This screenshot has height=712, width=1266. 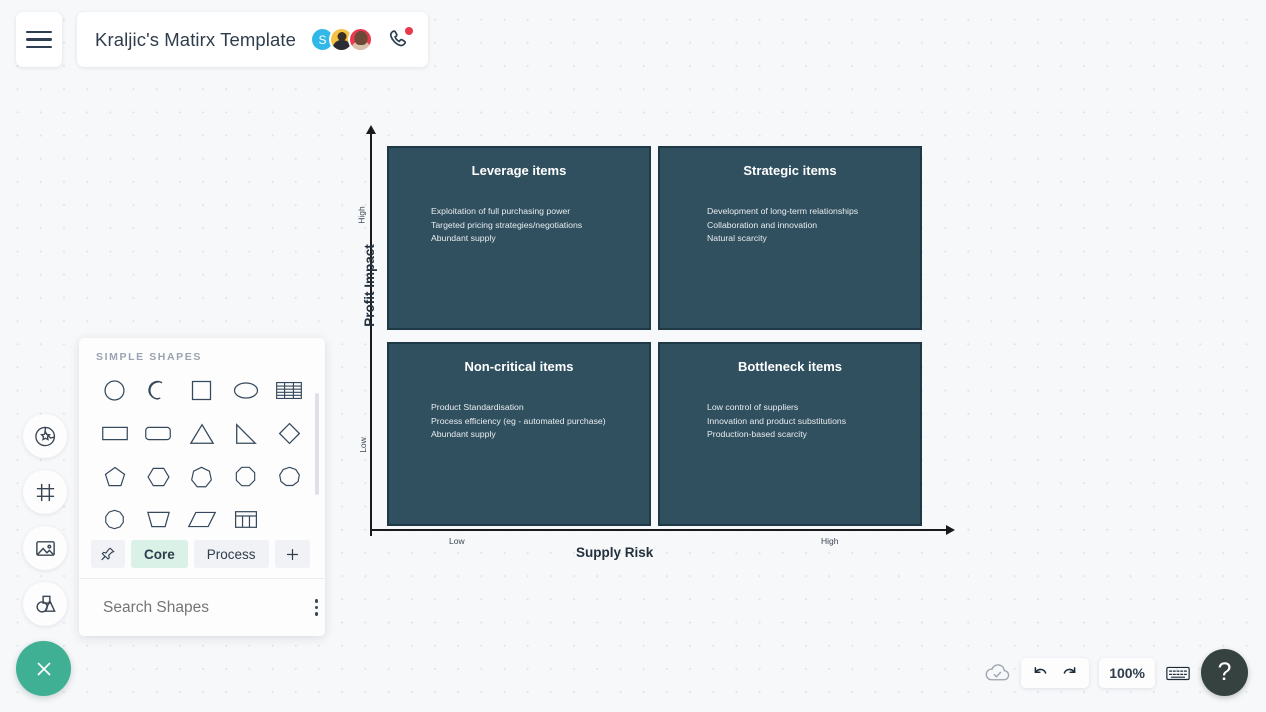 I want to click on redo-arrow-icon, so click(x=1069, y=672).